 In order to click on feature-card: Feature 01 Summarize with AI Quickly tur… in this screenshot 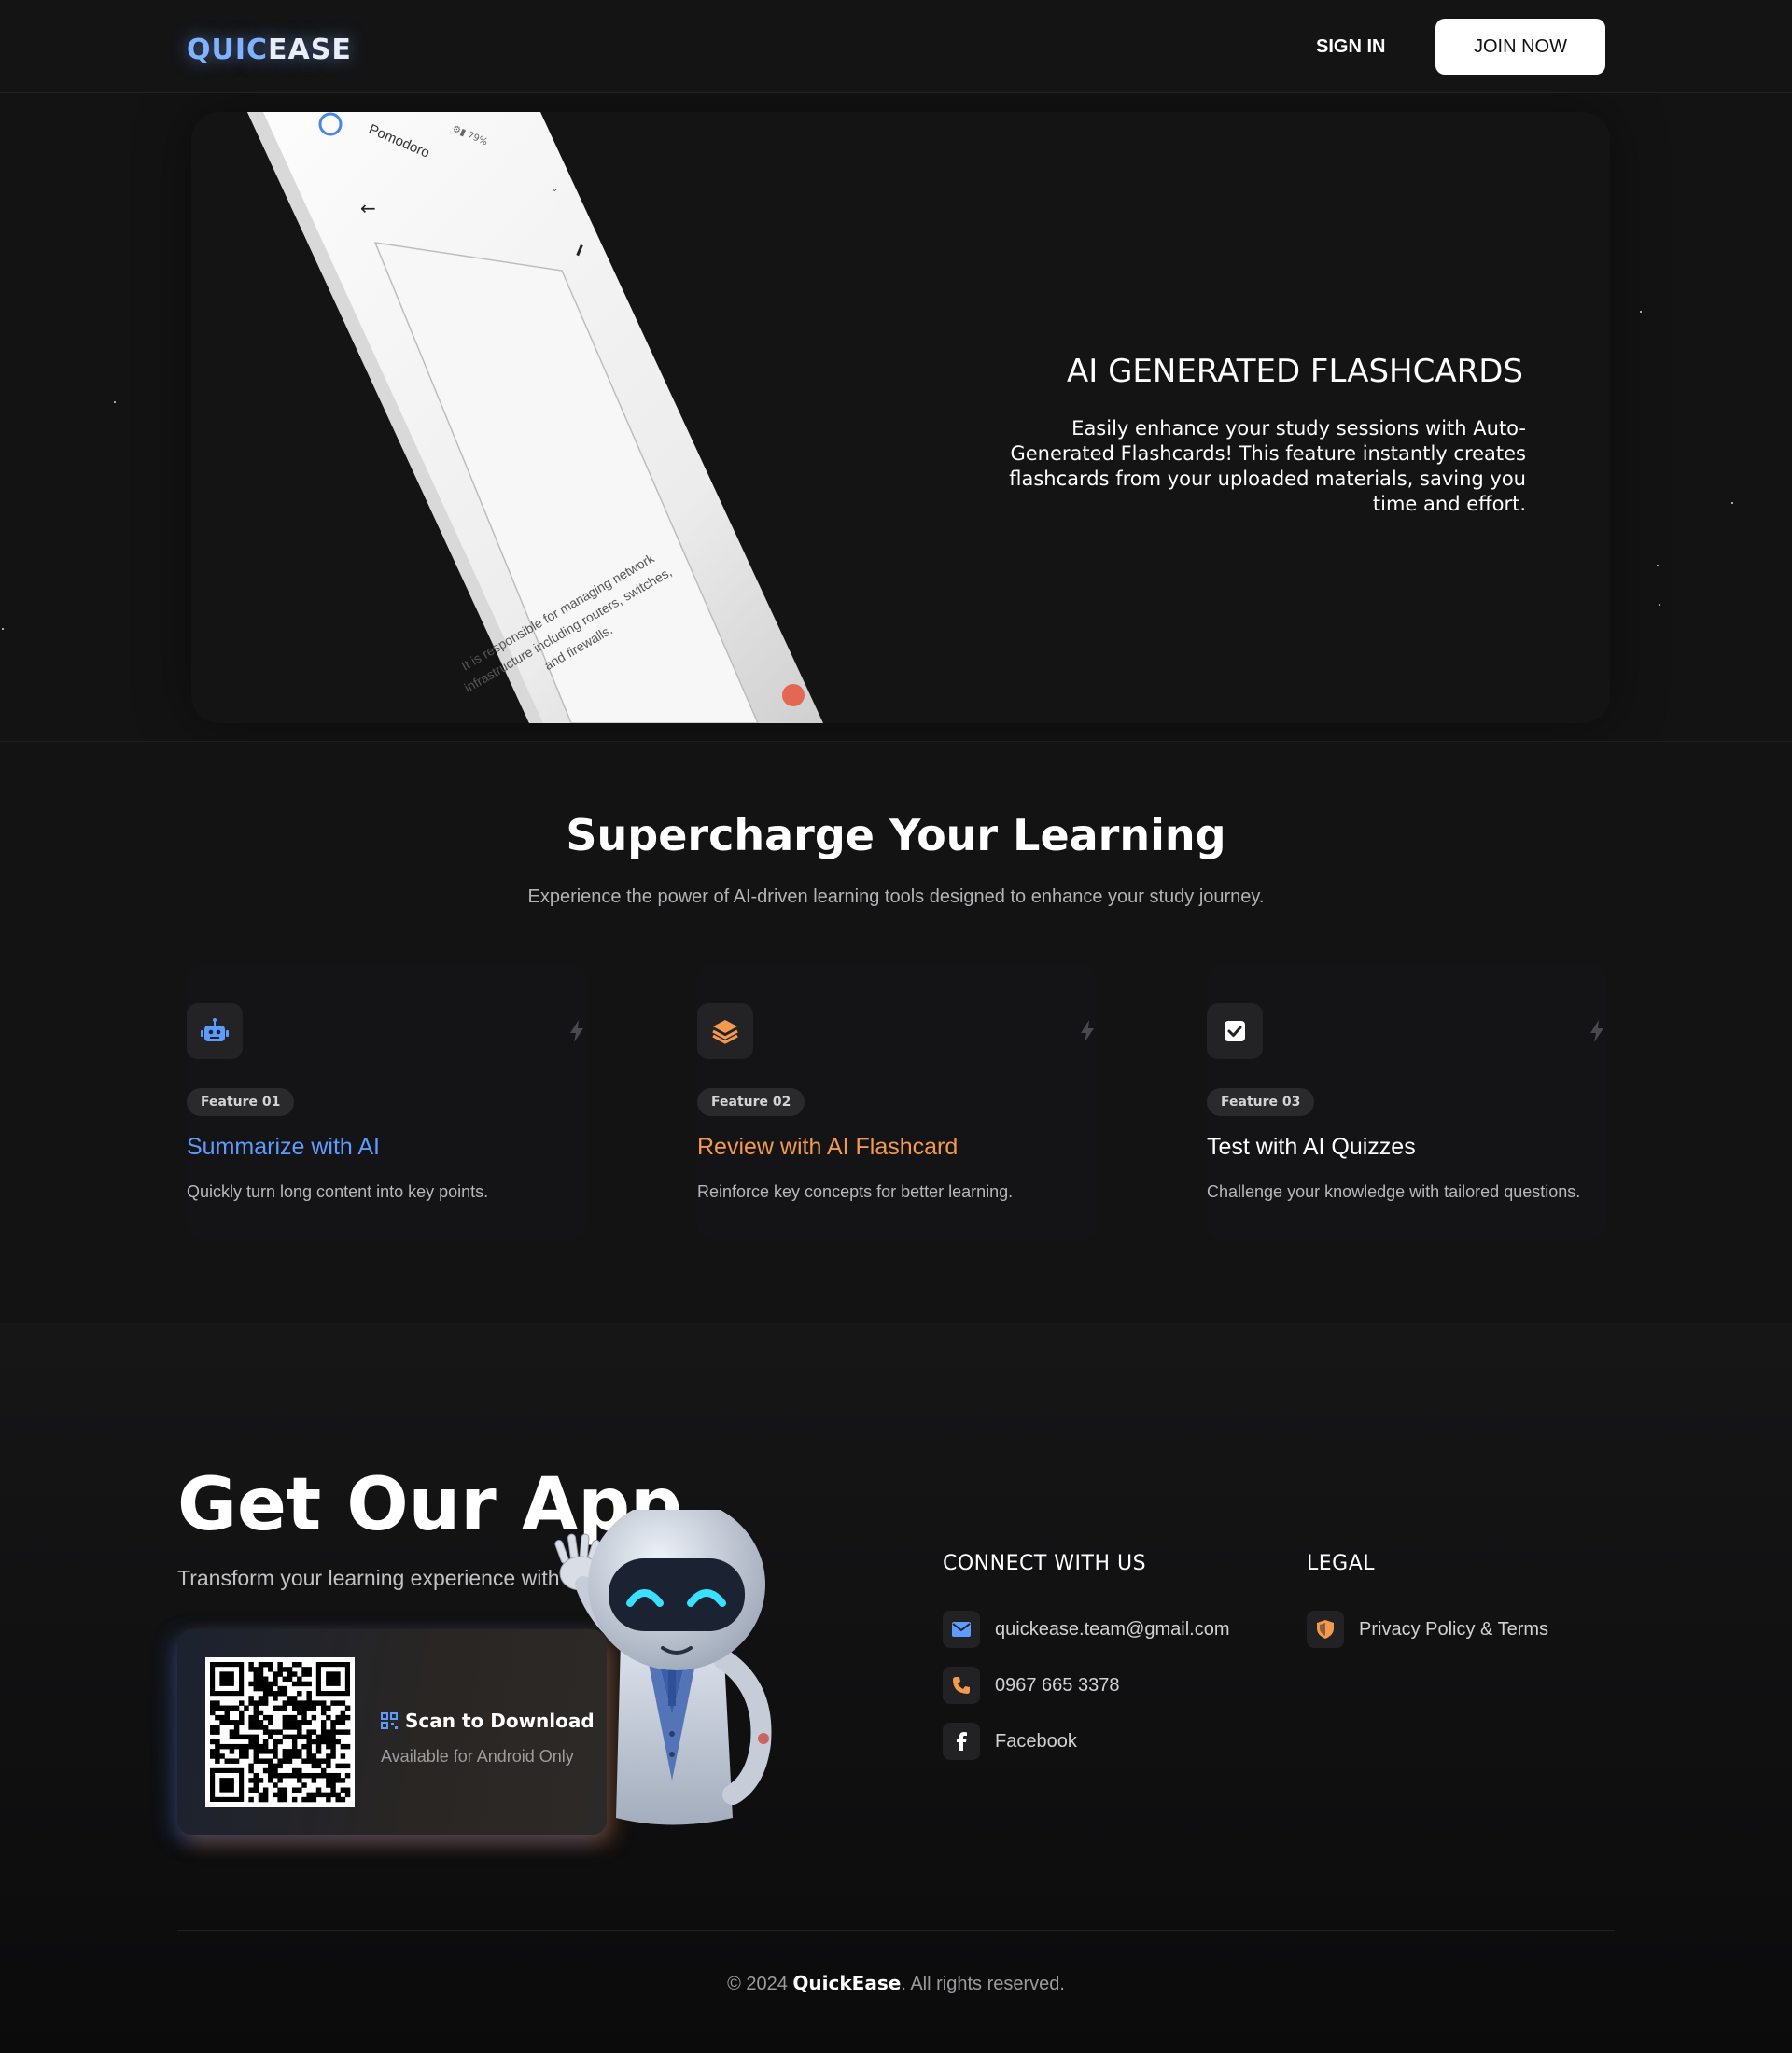, I will do `click(386, 1102)`.